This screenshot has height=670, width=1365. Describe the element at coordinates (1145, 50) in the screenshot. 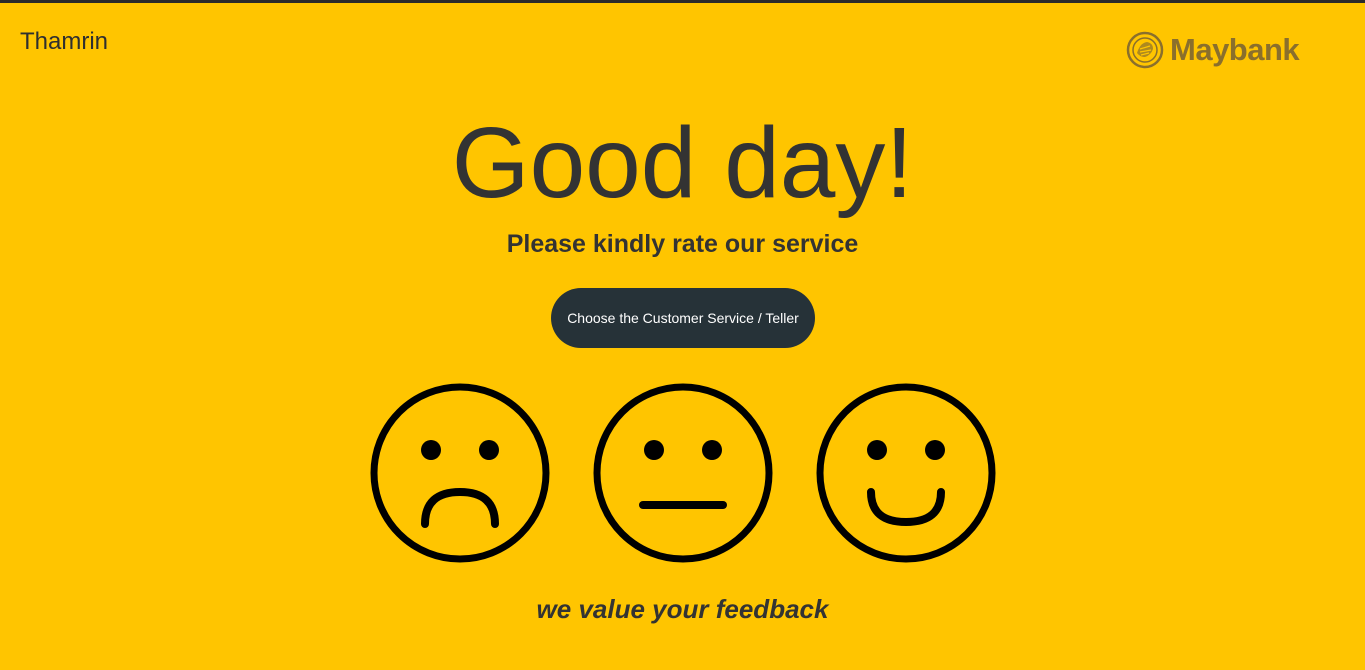

I see `tiger-emblem-icon` at that location.